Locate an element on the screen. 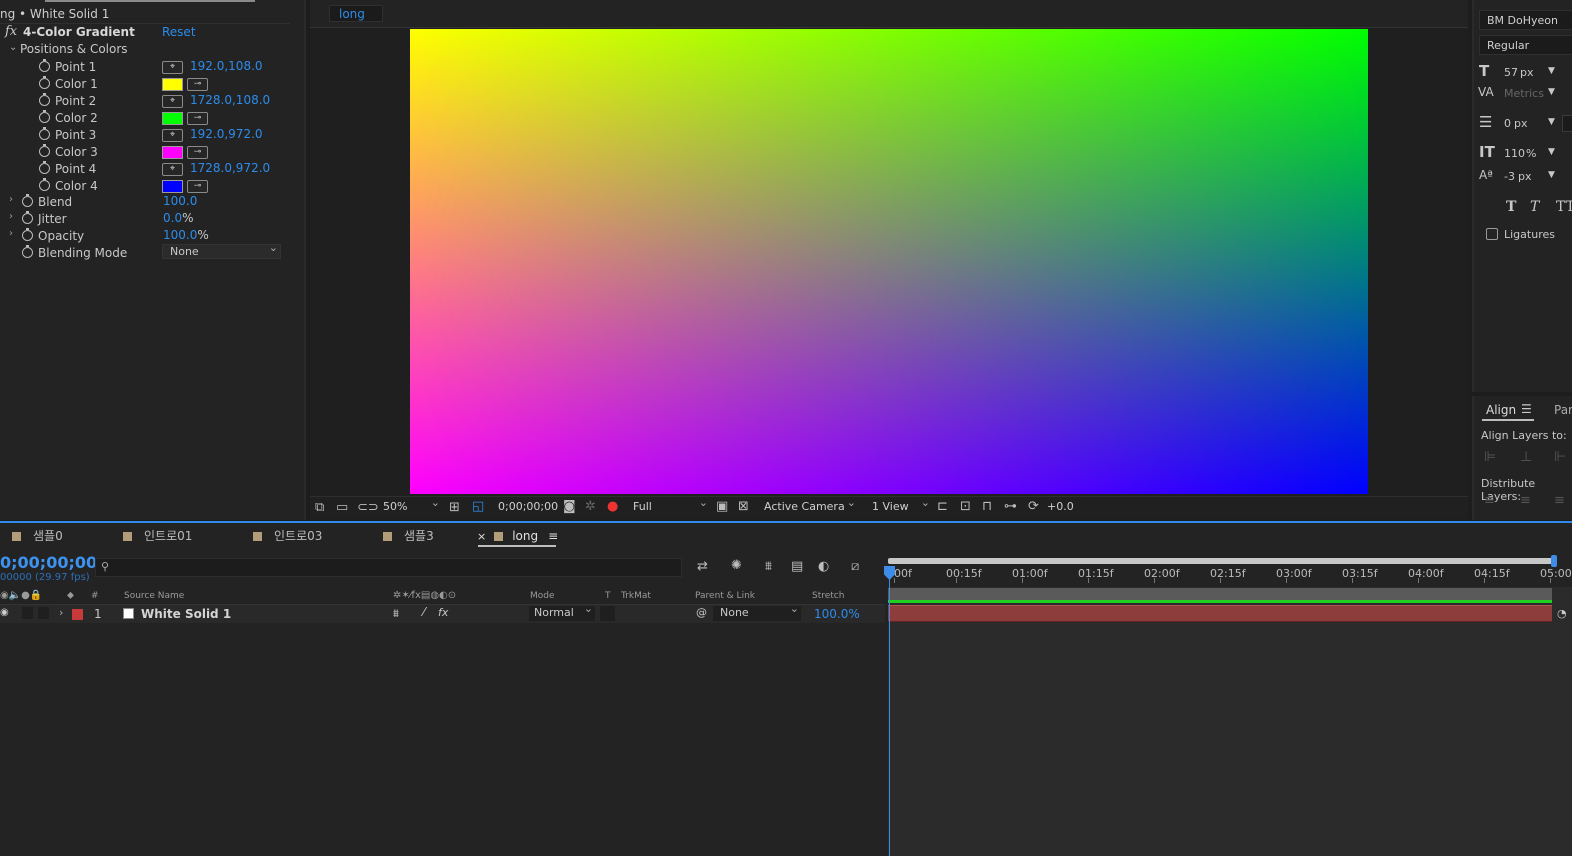 Image resolution: width=1572 pixels, height=856 pixels. layer-expand-icon: › is located at coordinates (61, 612).